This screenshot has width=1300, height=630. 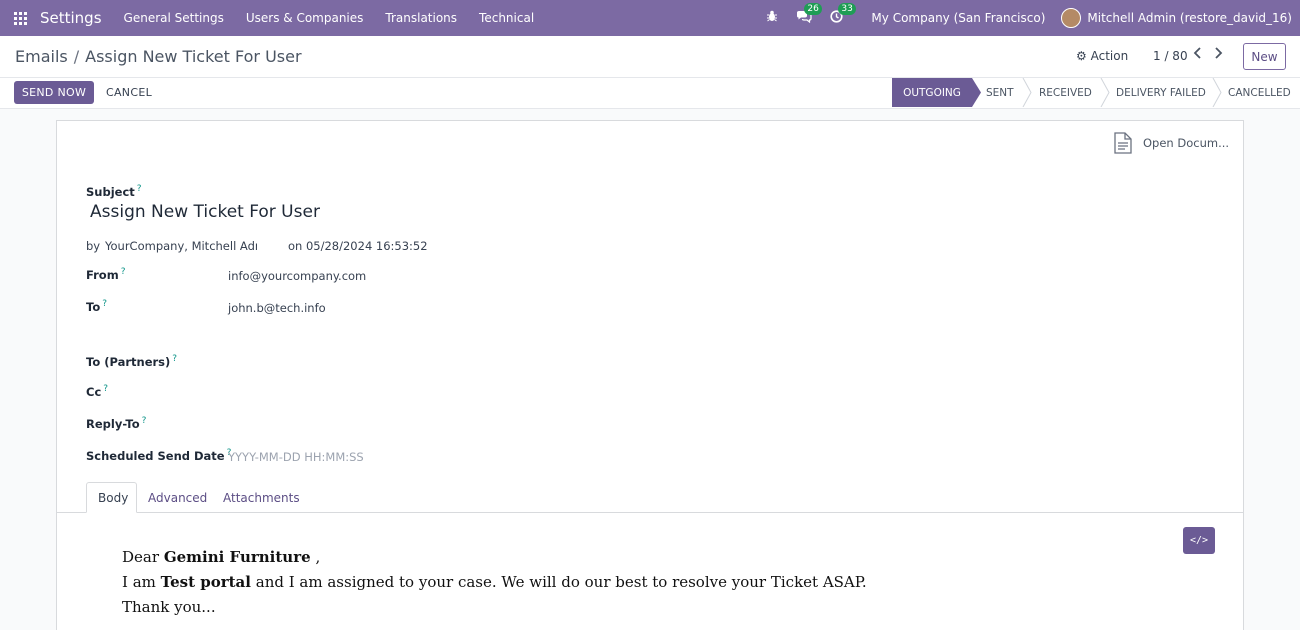 I want to click on tab-advanced: Advanced, so click(x=177, y=497).